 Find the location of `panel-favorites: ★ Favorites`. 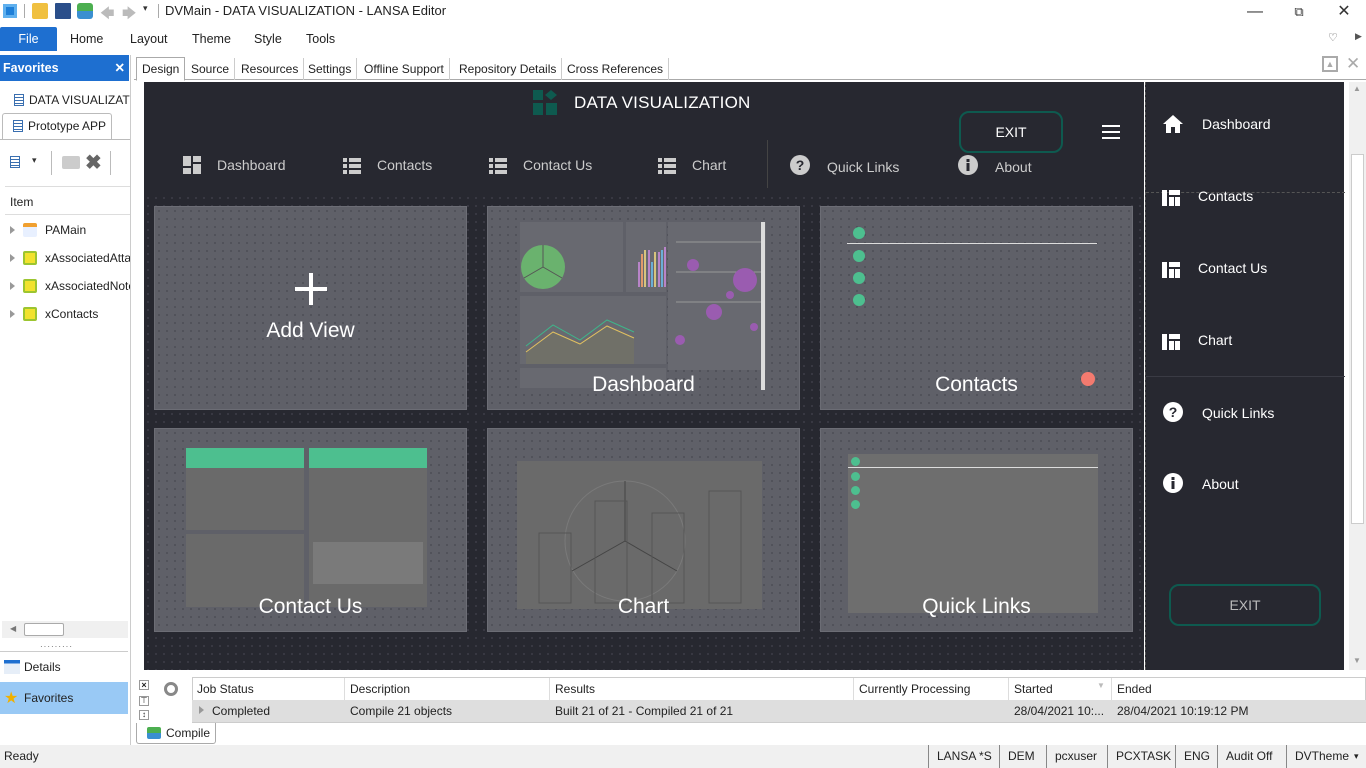

panel-favorites: ★ Favorites is located at coordinates (64, 698).